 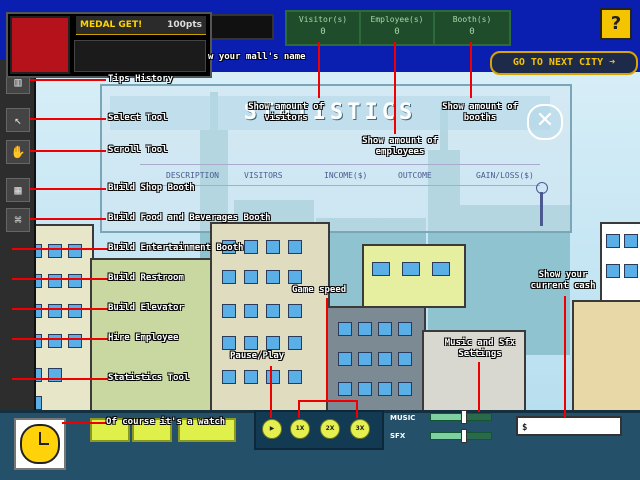 What do you see at coordinates (558, 62) in the screenshot?
I see `next-city-label: GO TO NEXT CITY` at bounding box center [558, 62].